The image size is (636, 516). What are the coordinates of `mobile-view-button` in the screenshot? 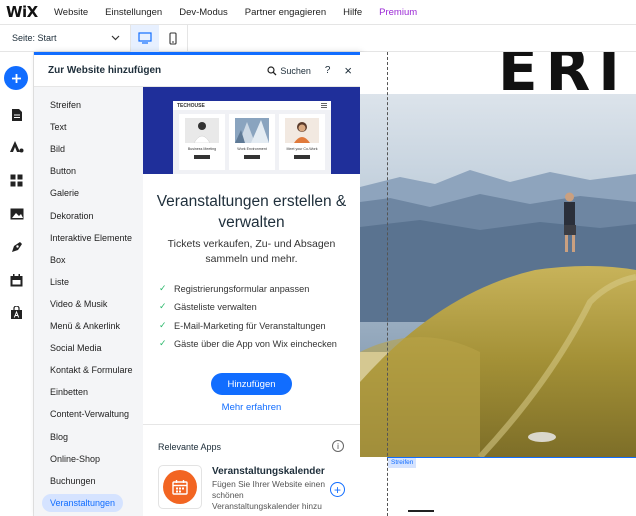 It's located at (173, 38).